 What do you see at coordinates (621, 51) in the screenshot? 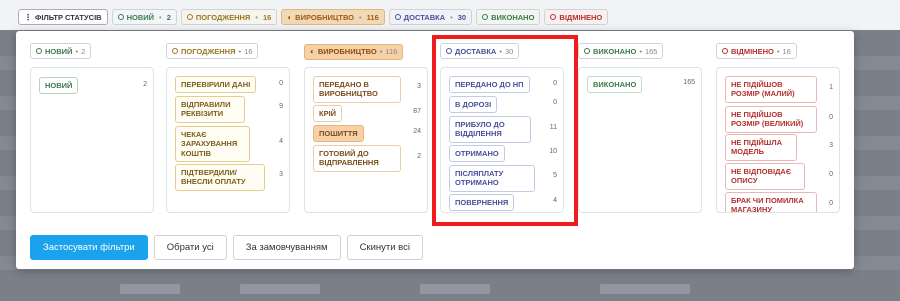
I see `column-header-done: ВИКОНАНО • 165` at bounding box center [621, 51].